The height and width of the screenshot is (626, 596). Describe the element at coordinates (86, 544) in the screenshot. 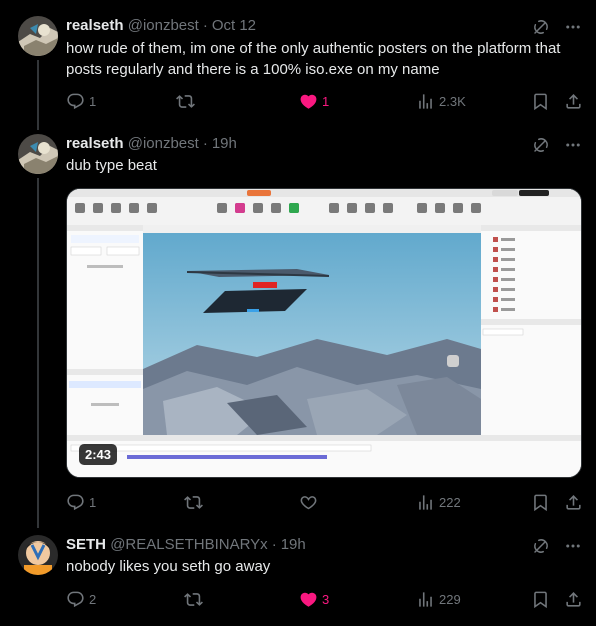

I see `display-name: SETH` at that location.